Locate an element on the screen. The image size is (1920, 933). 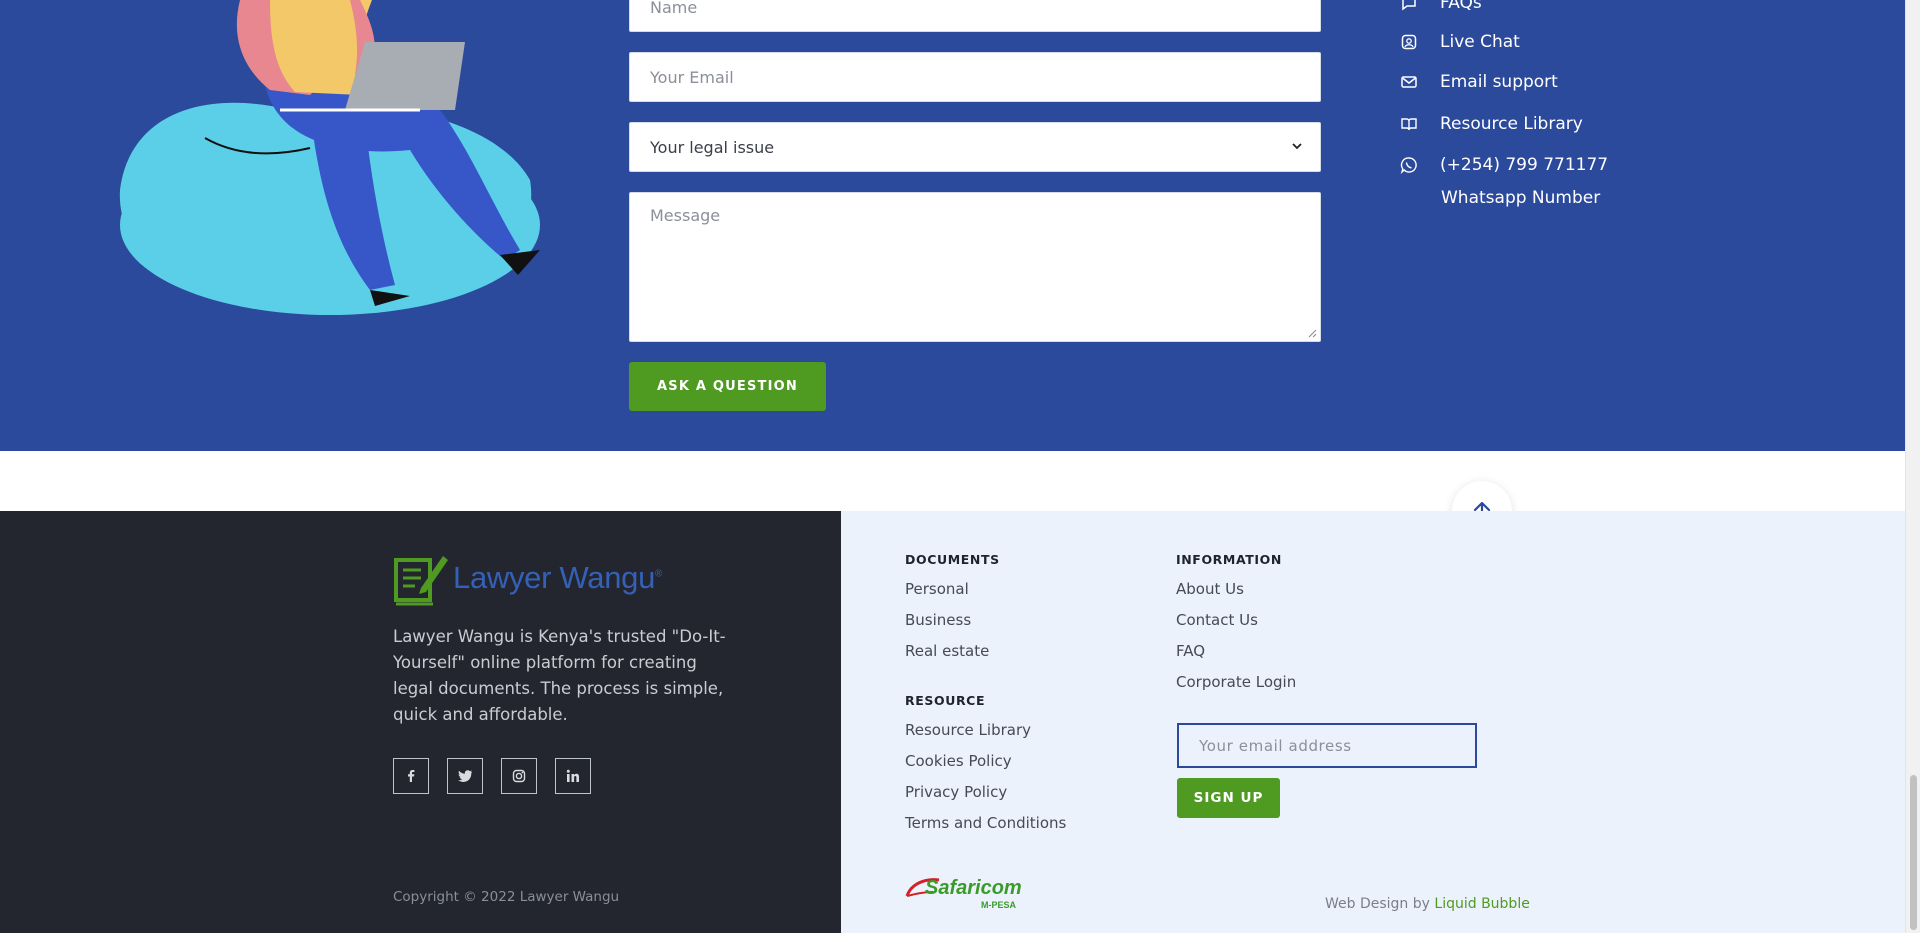
documents-link-personal: Personal is located at coordinates (937, 589).